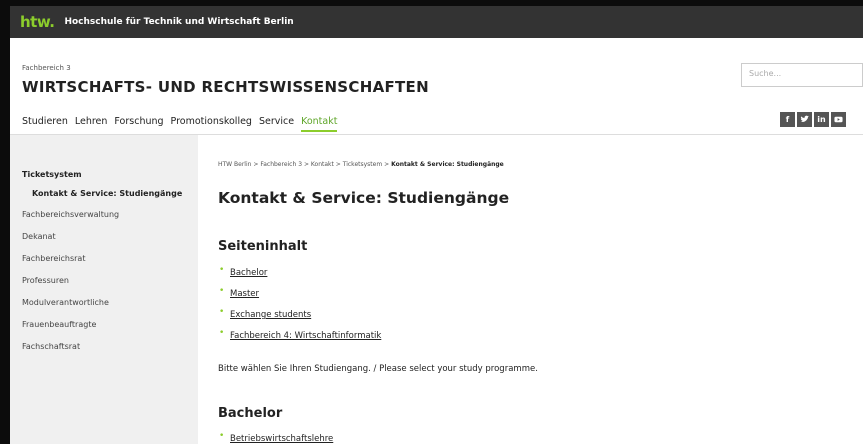 The height and width of the screenshot is (444, 863). I want to click on program-link-betriebswirtschaftslehre: Betriebswirtschaftslehre, so click(281, 439).